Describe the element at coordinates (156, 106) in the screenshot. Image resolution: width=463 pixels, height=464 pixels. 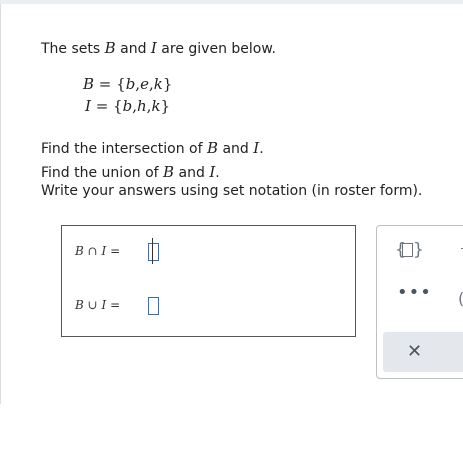
I see `set-i-element: k` at that location.